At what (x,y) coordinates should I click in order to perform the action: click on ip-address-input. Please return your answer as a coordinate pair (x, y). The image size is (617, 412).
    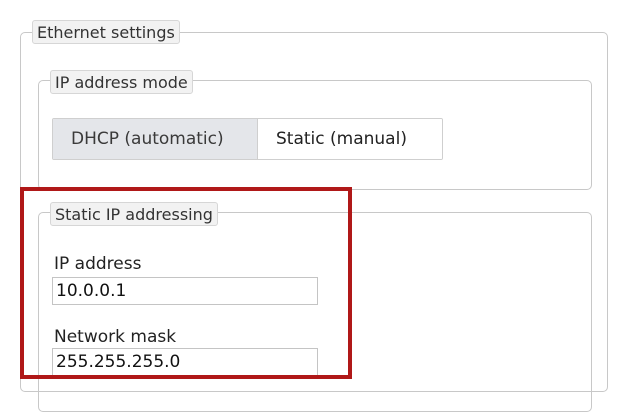
    Looking at the image, I should click on (185, 291).